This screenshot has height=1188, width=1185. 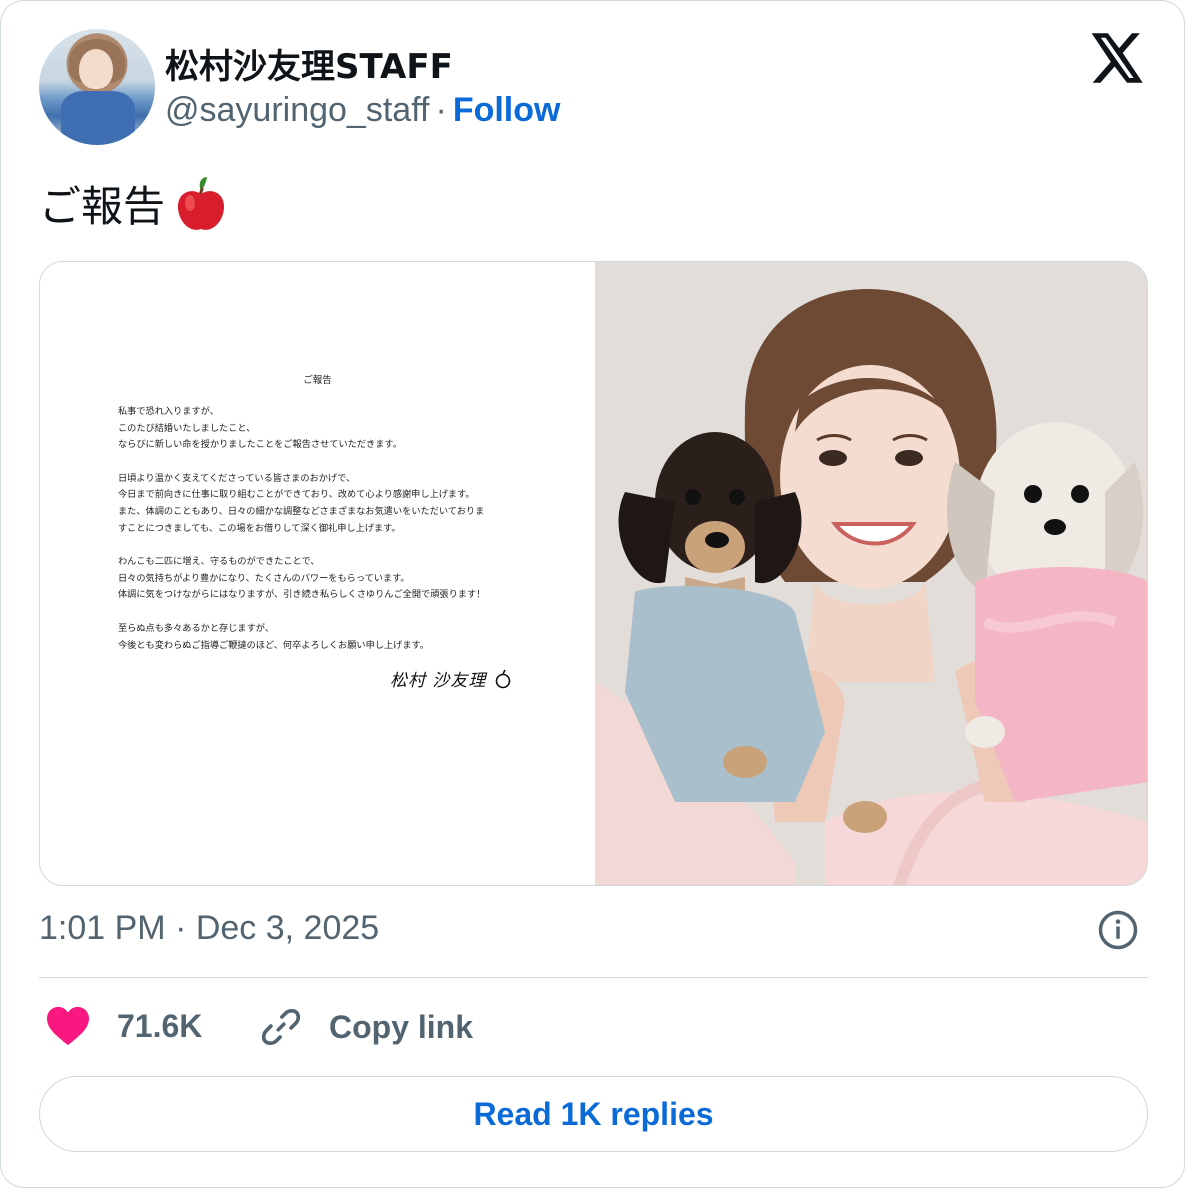 I want to click on avatar-dress, so click(x=98, y=118).